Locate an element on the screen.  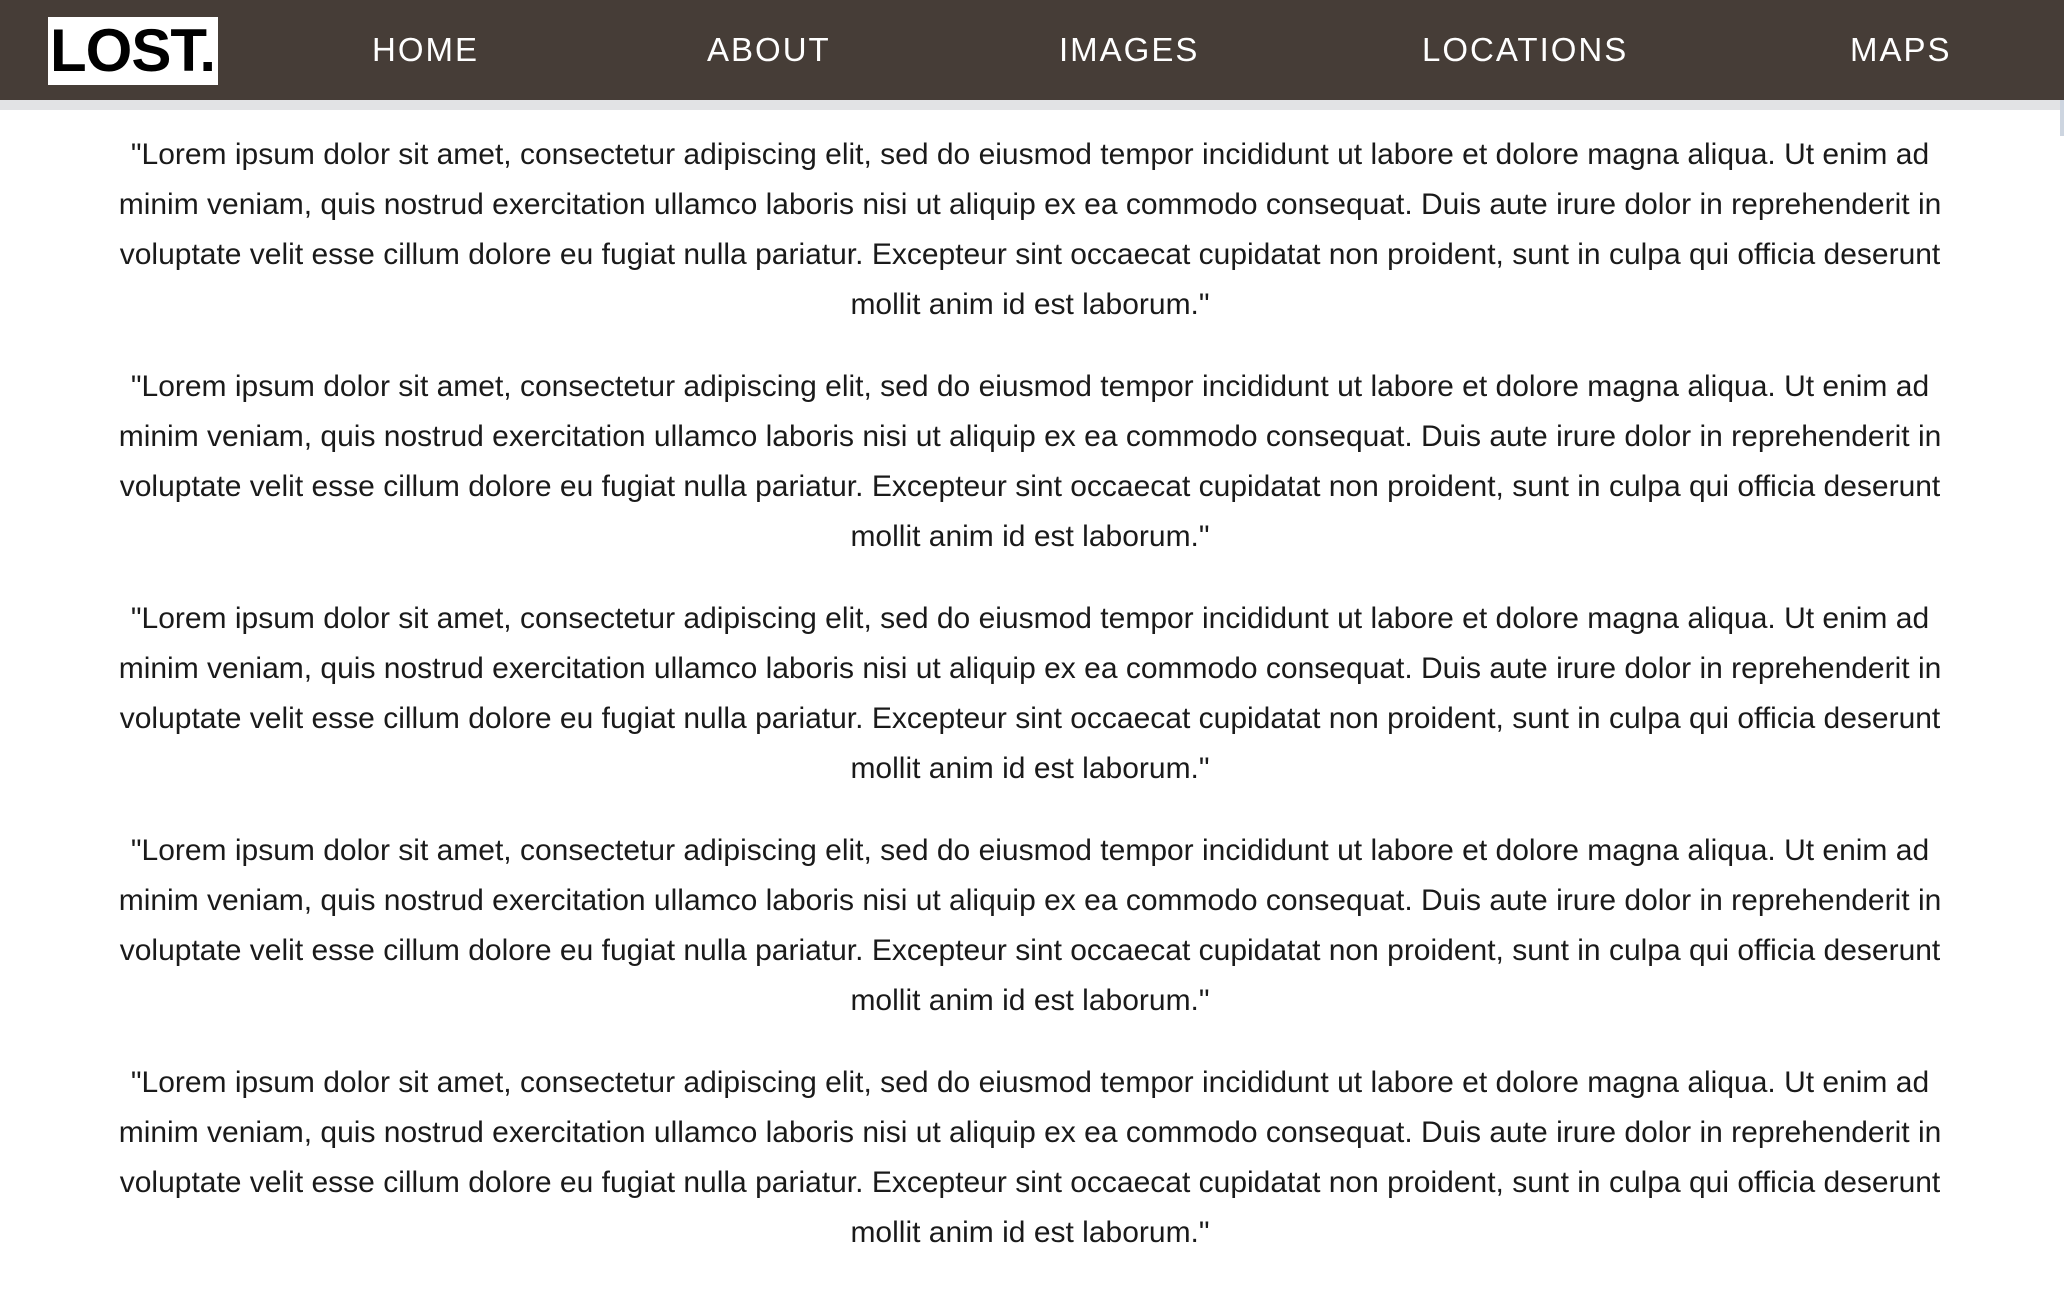
nav-link-maps: MAPS is located at coordinates (1901, 50).